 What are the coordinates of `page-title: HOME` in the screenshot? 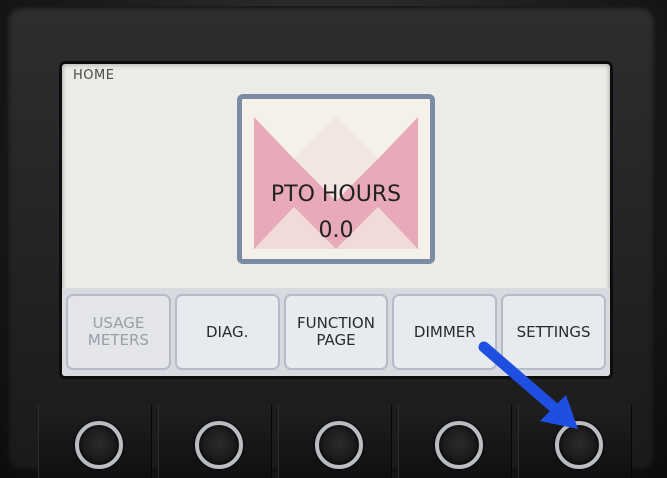 It's located at (94, 75).